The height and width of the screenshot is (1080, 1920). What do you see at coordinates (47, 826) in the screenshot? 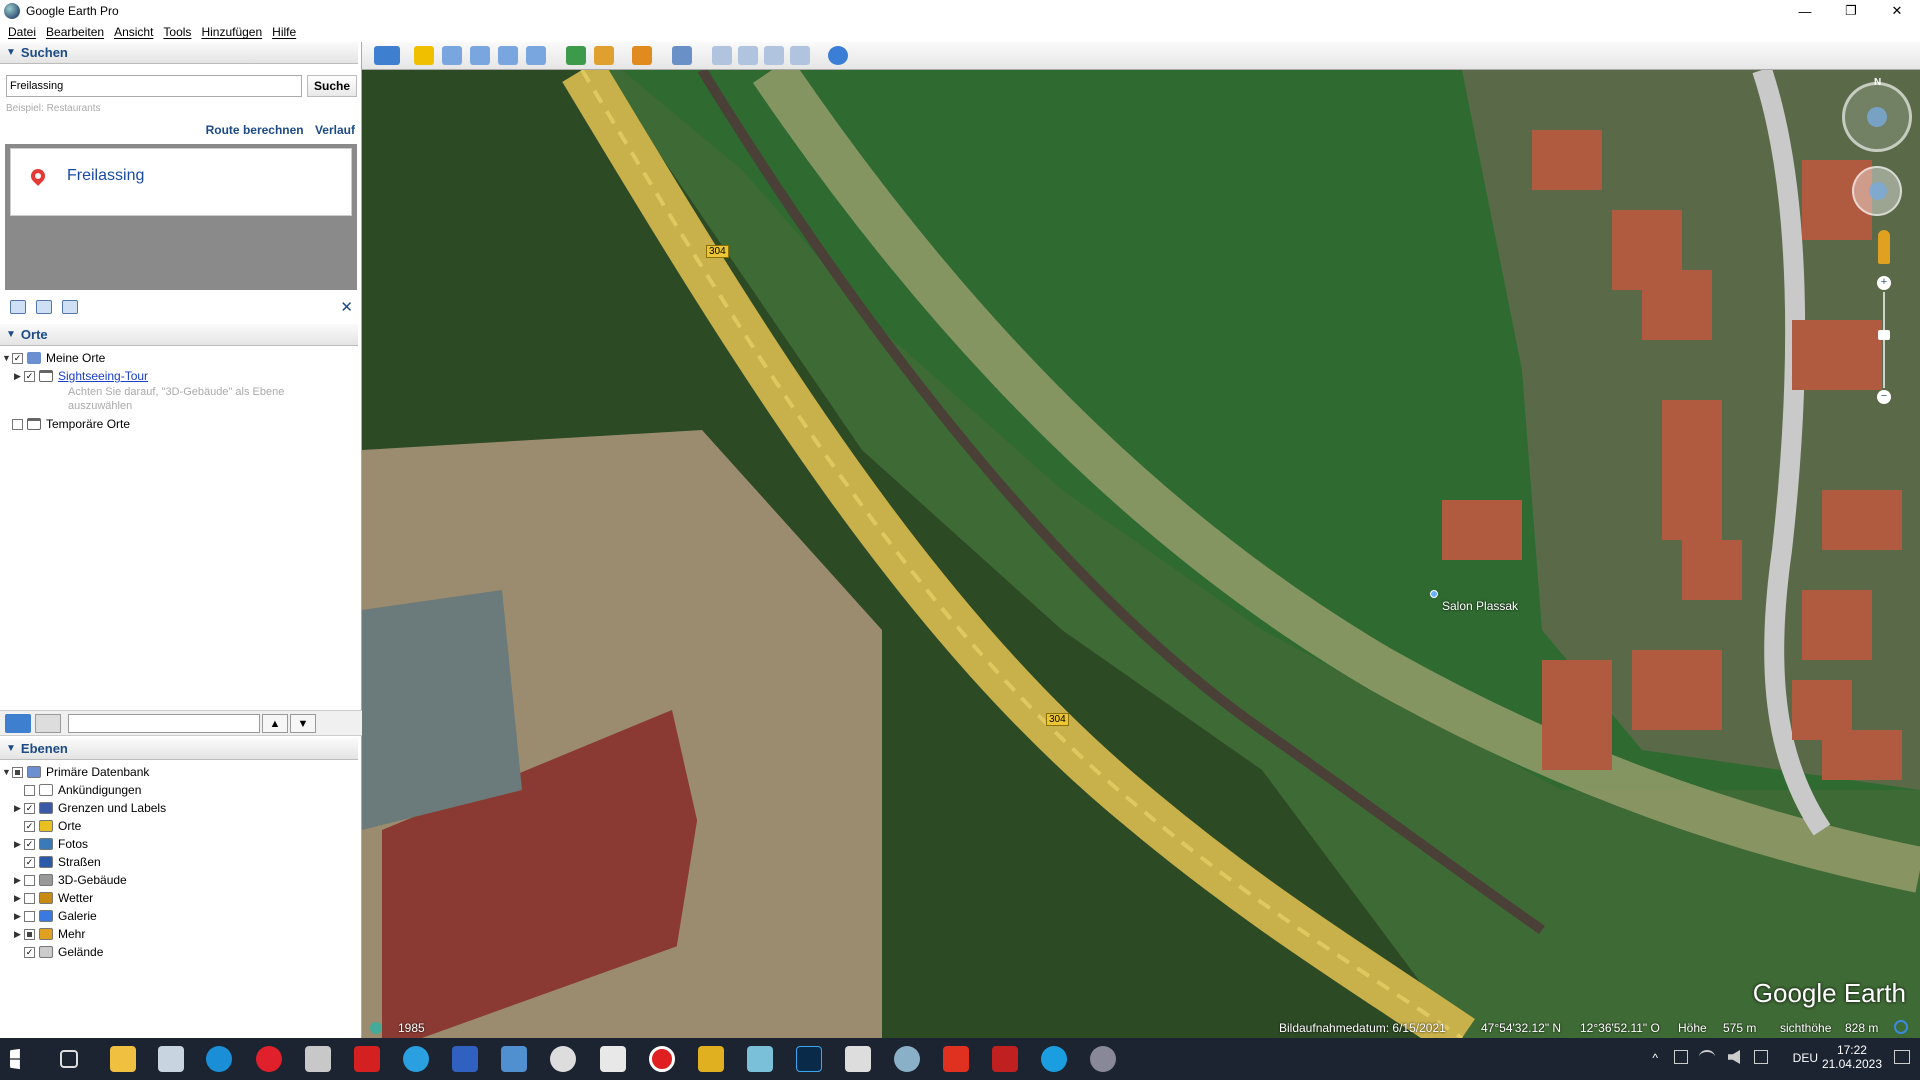
I see `layer-item: ✓ Orte` at bounding box center [47, 826].